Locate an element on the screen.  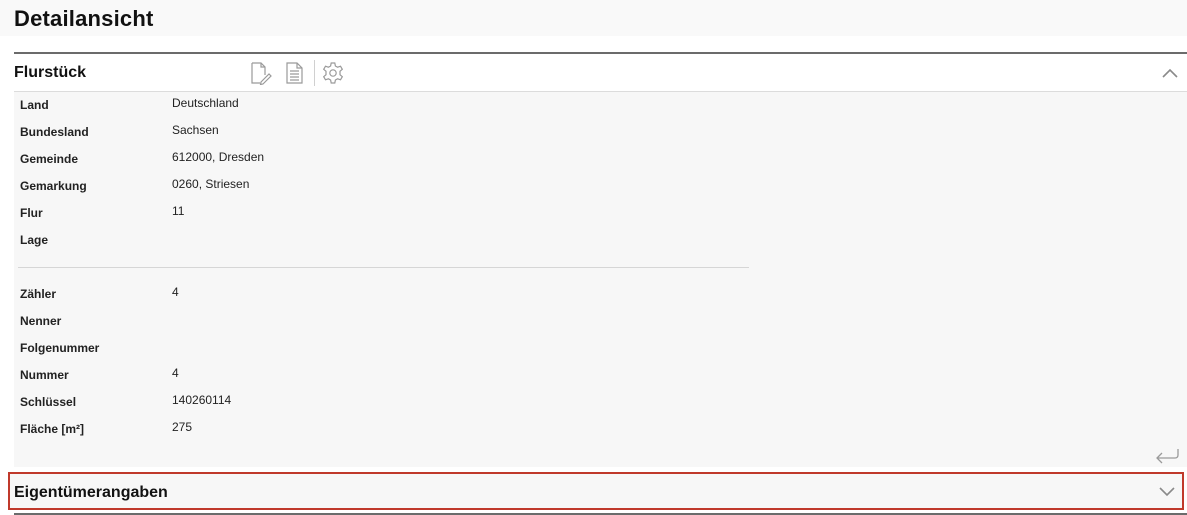
field-value: 275 is located at coordinates (182, 427).